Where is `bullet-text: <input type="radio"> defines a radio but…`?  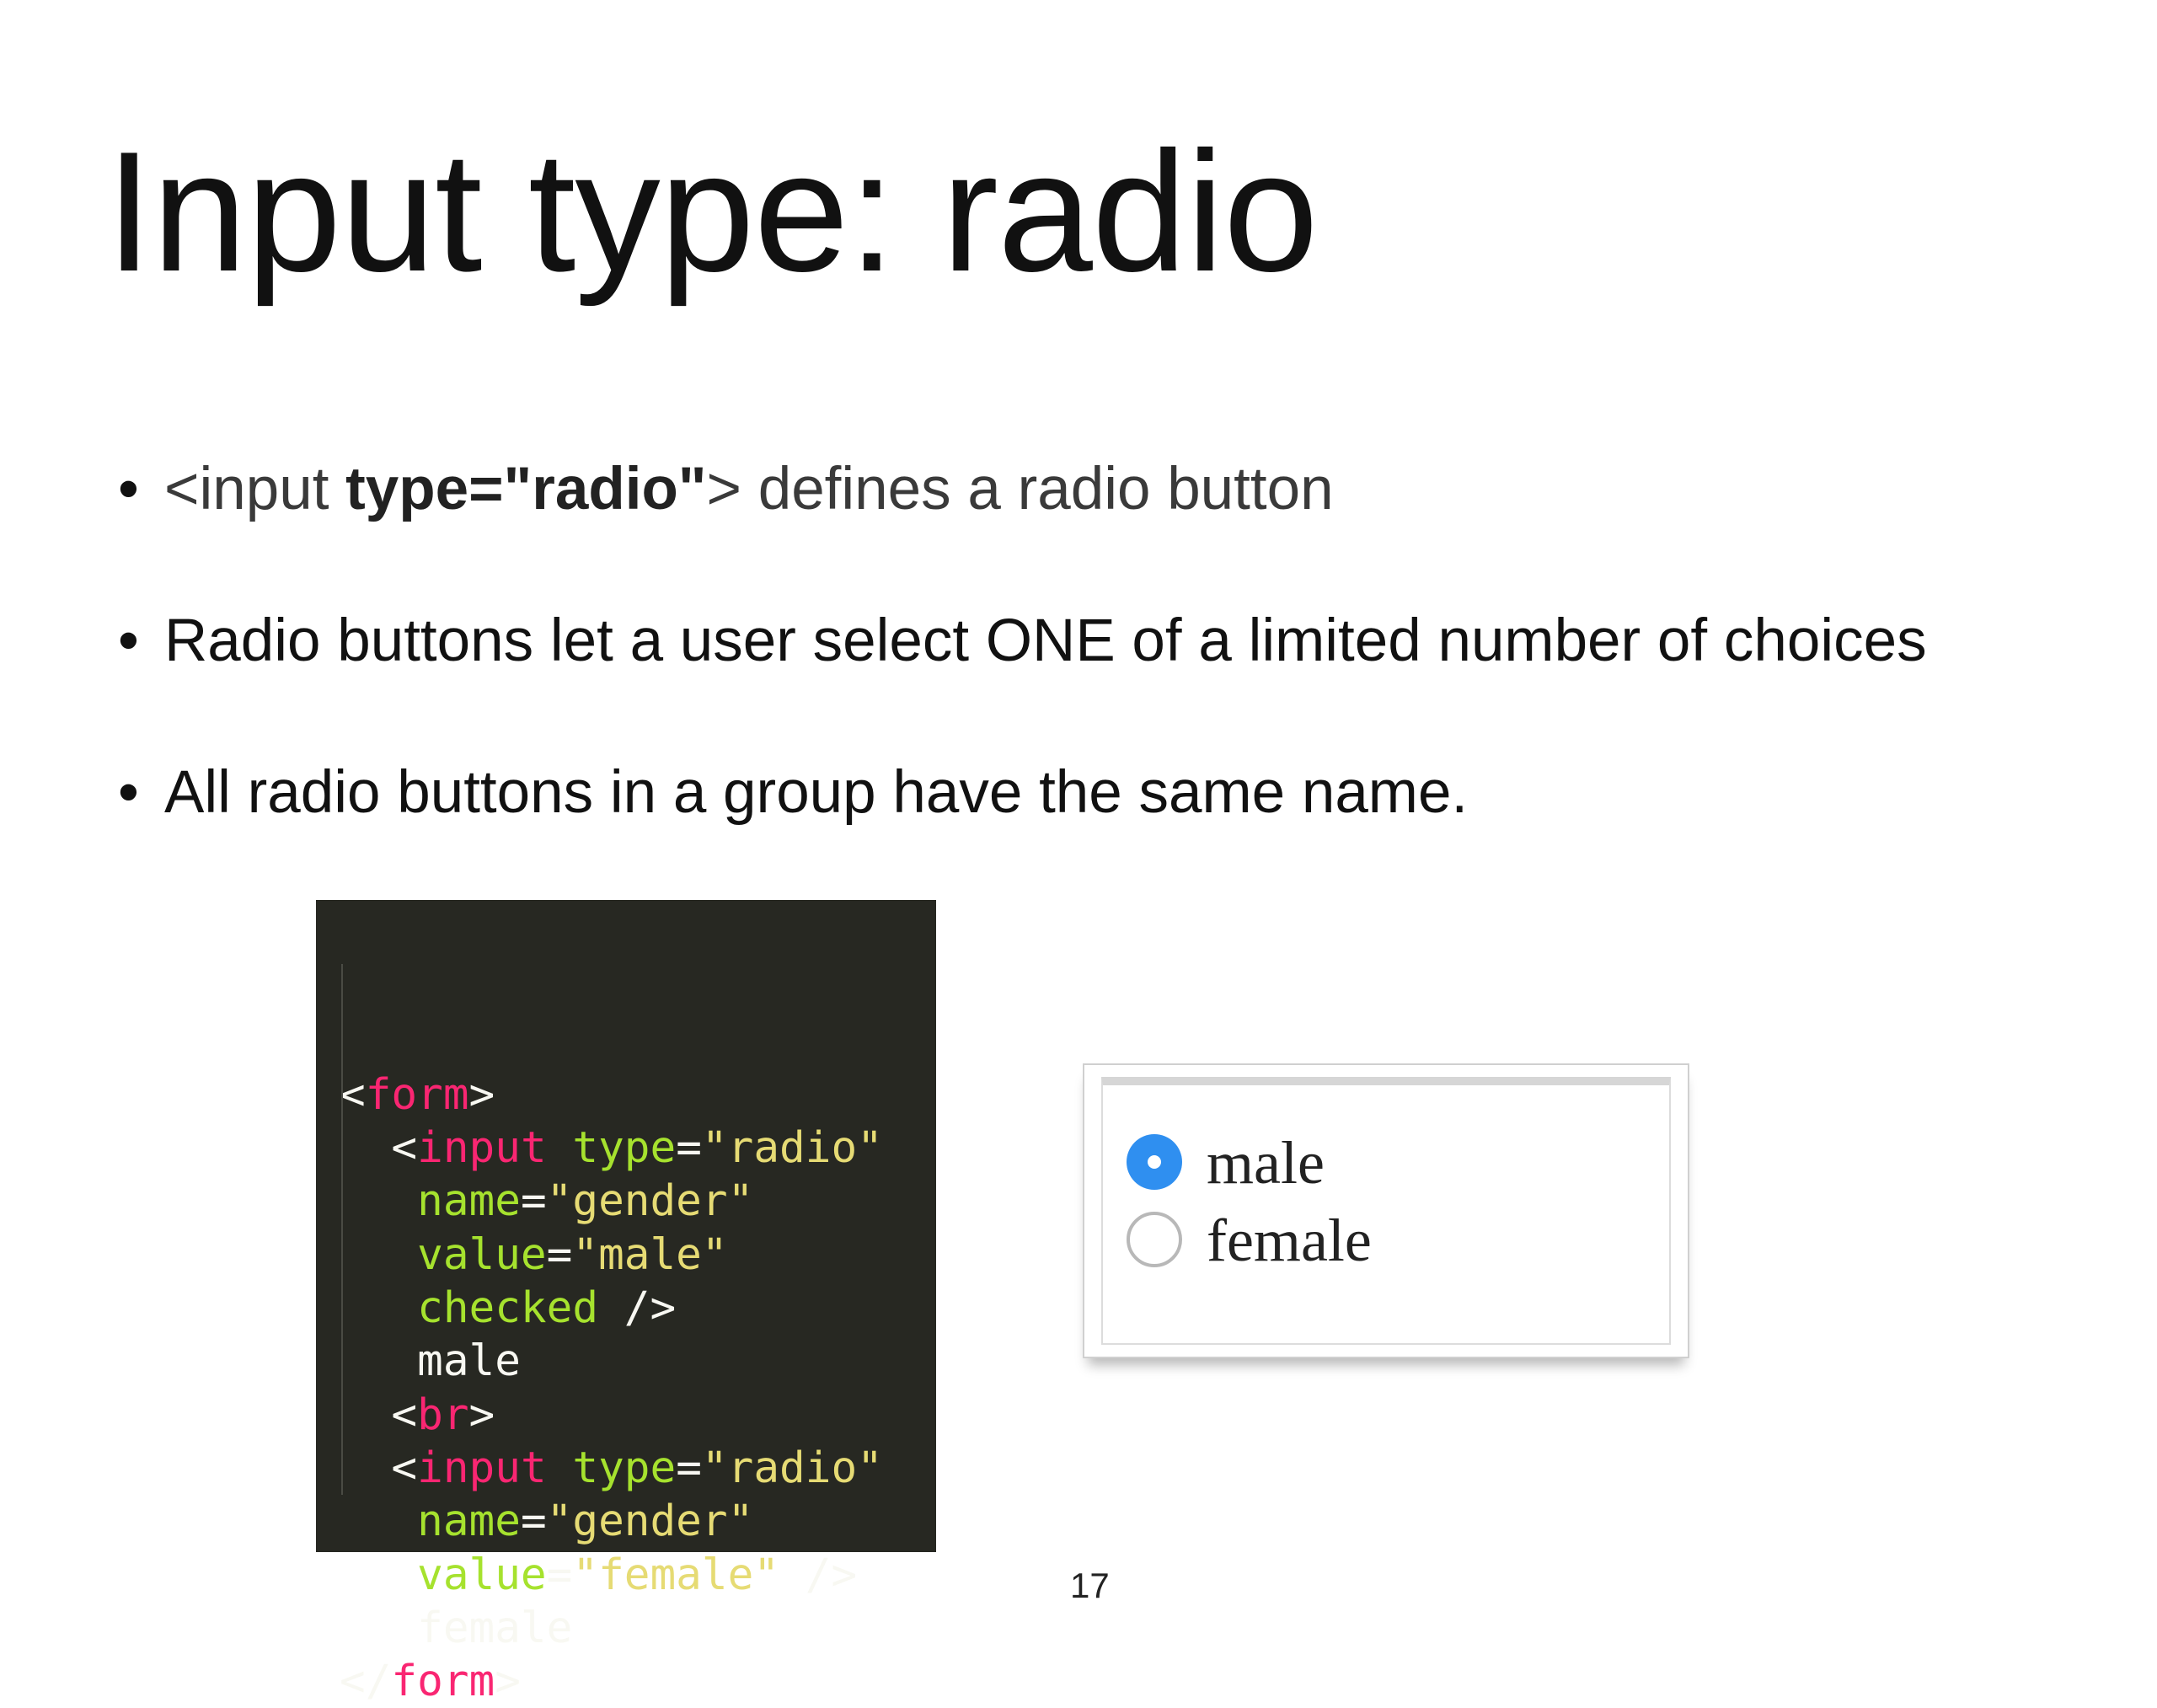
bullet-text: <input type="radio"> defines a radio but… is located at coordinates (749, 489).